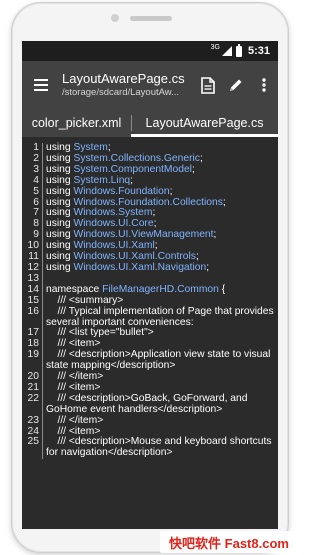 Image resolution: width=320 pixels, height=555 pixels. Describe the element at coordinates (33, 442) in the screenshot. I see `line-number: 25` at that location.